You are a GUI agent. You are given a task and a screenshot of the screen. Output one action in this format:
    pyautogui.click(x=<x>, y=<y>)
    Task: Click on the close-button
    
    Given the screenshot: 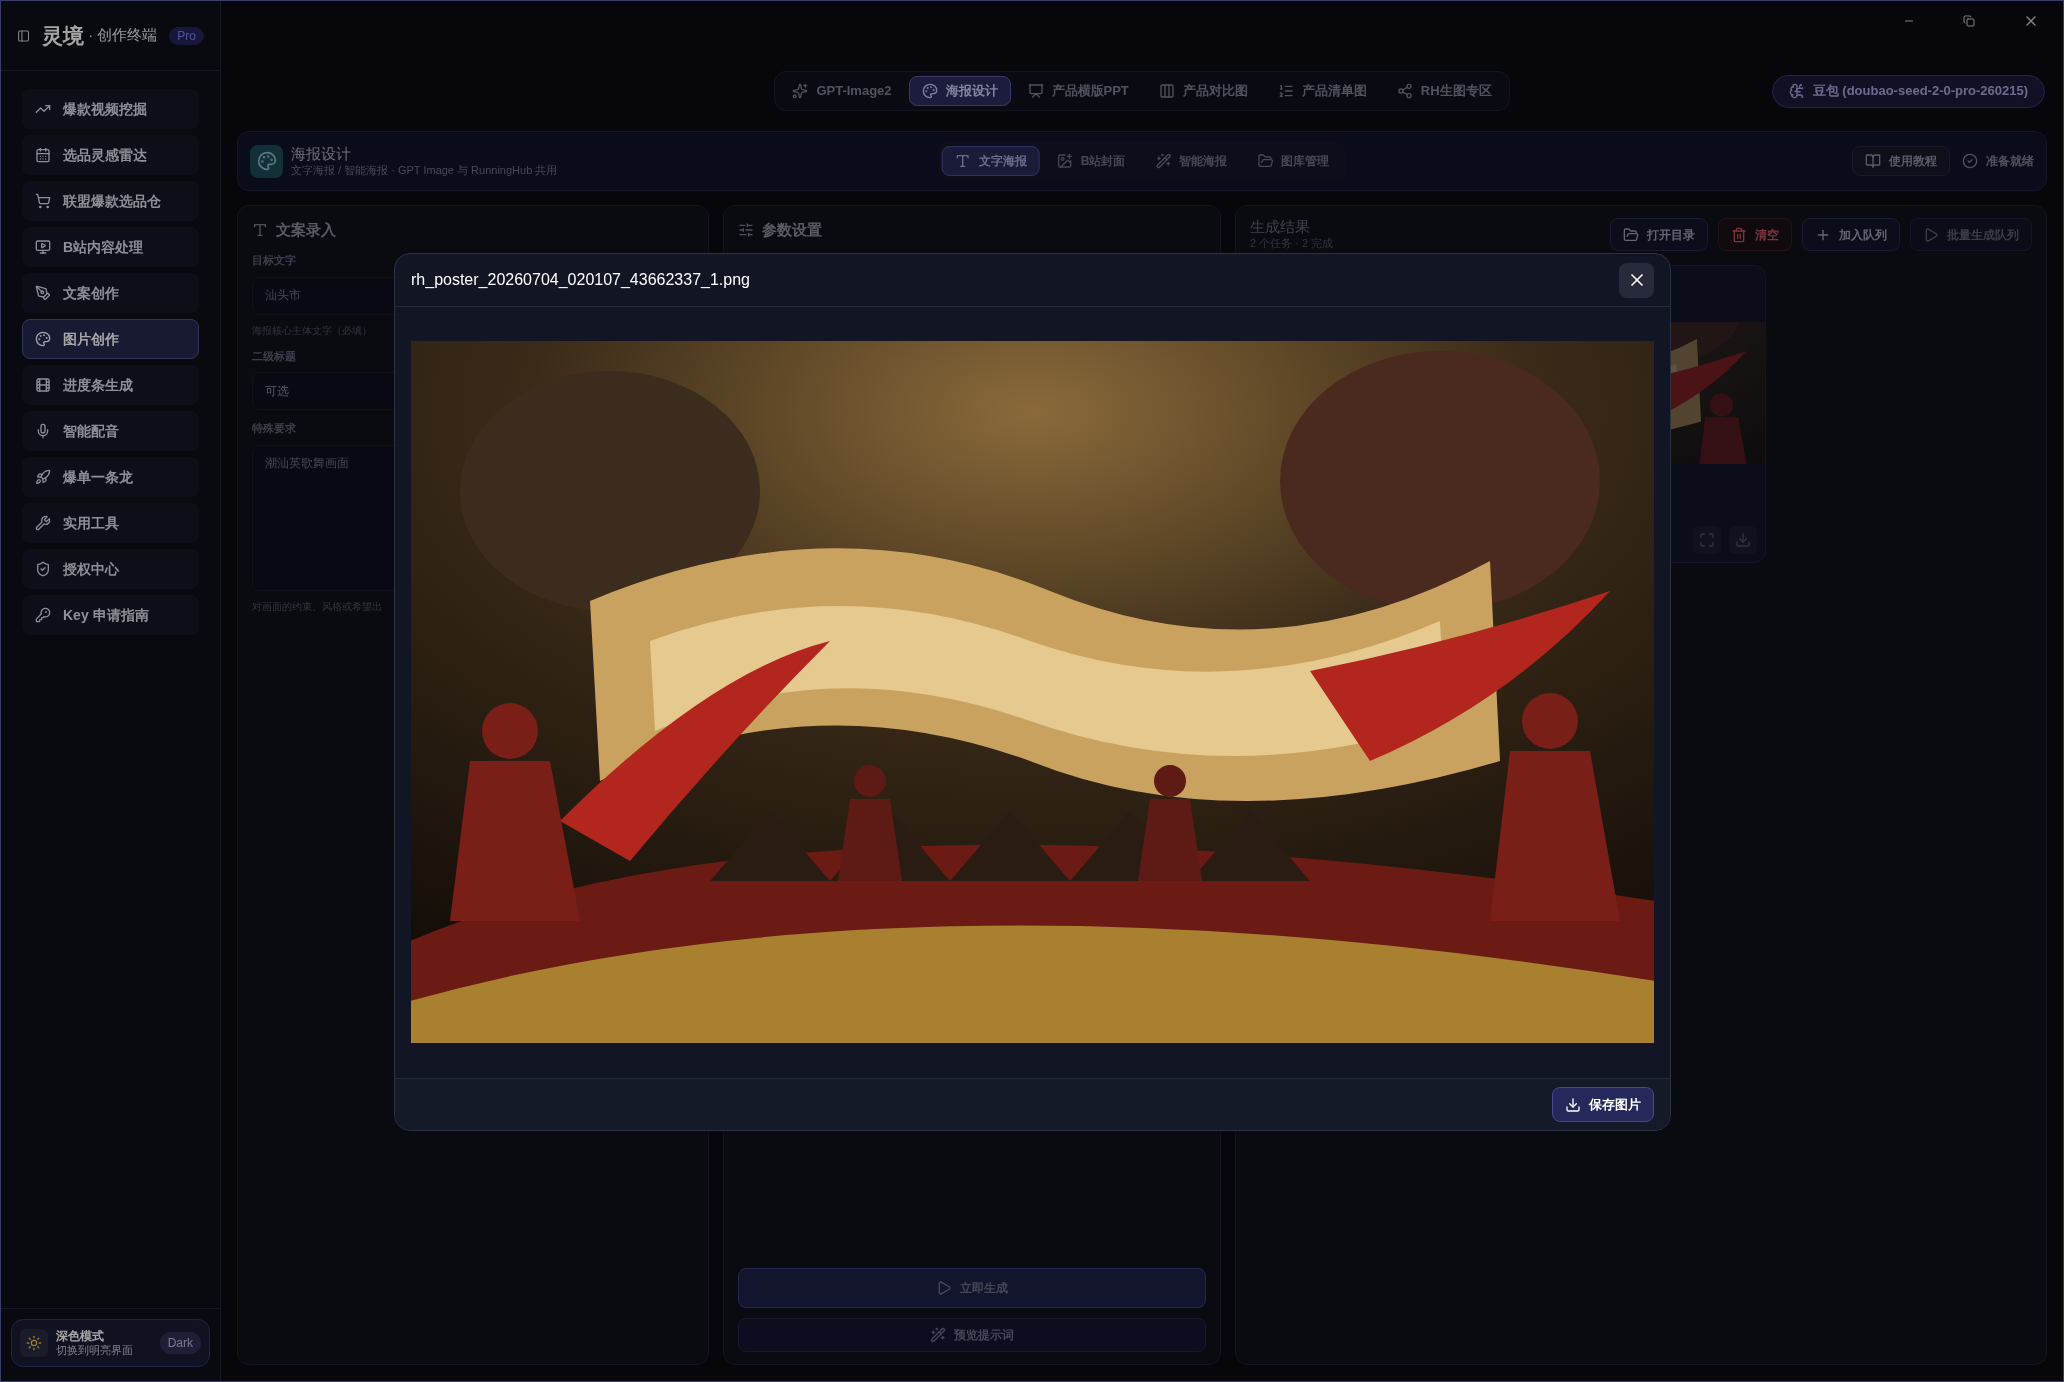 What is the action you would take?
    pyautogui.click(x=1636, y=280)
    